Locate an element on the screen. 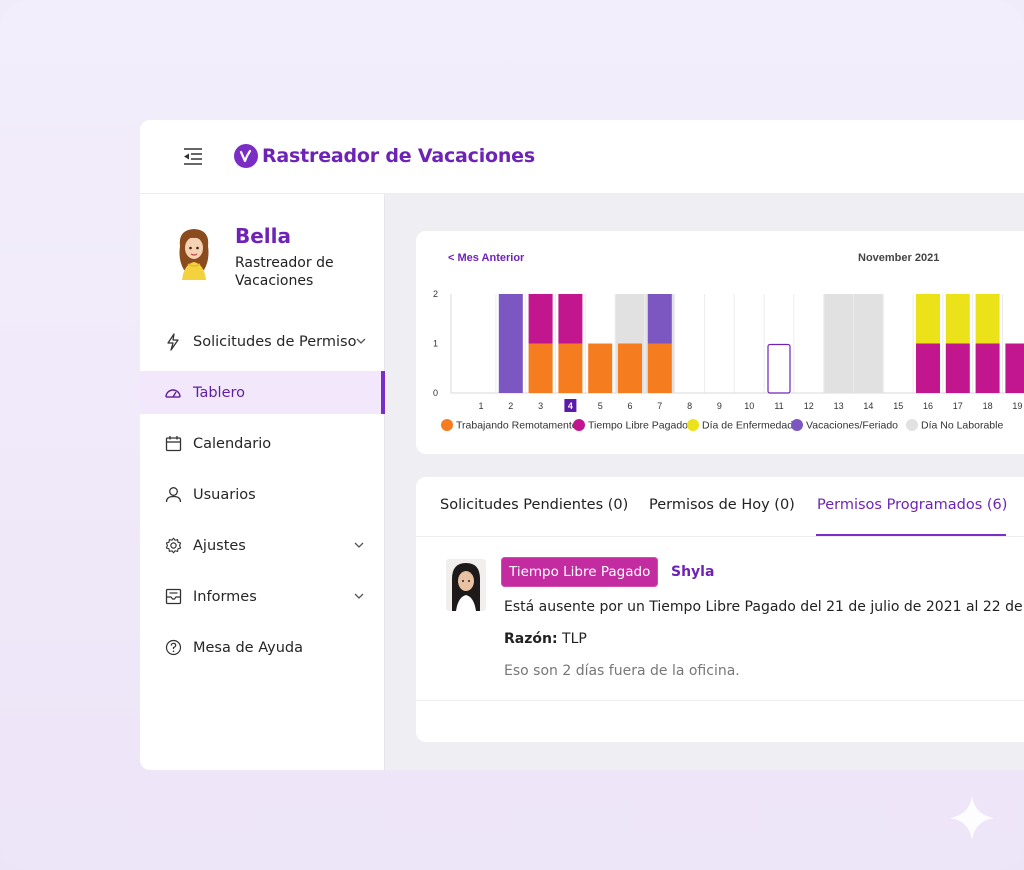 This screenshot has width=1024, height=870. x-tick-label: 15 is located at coordinates (898, 406).